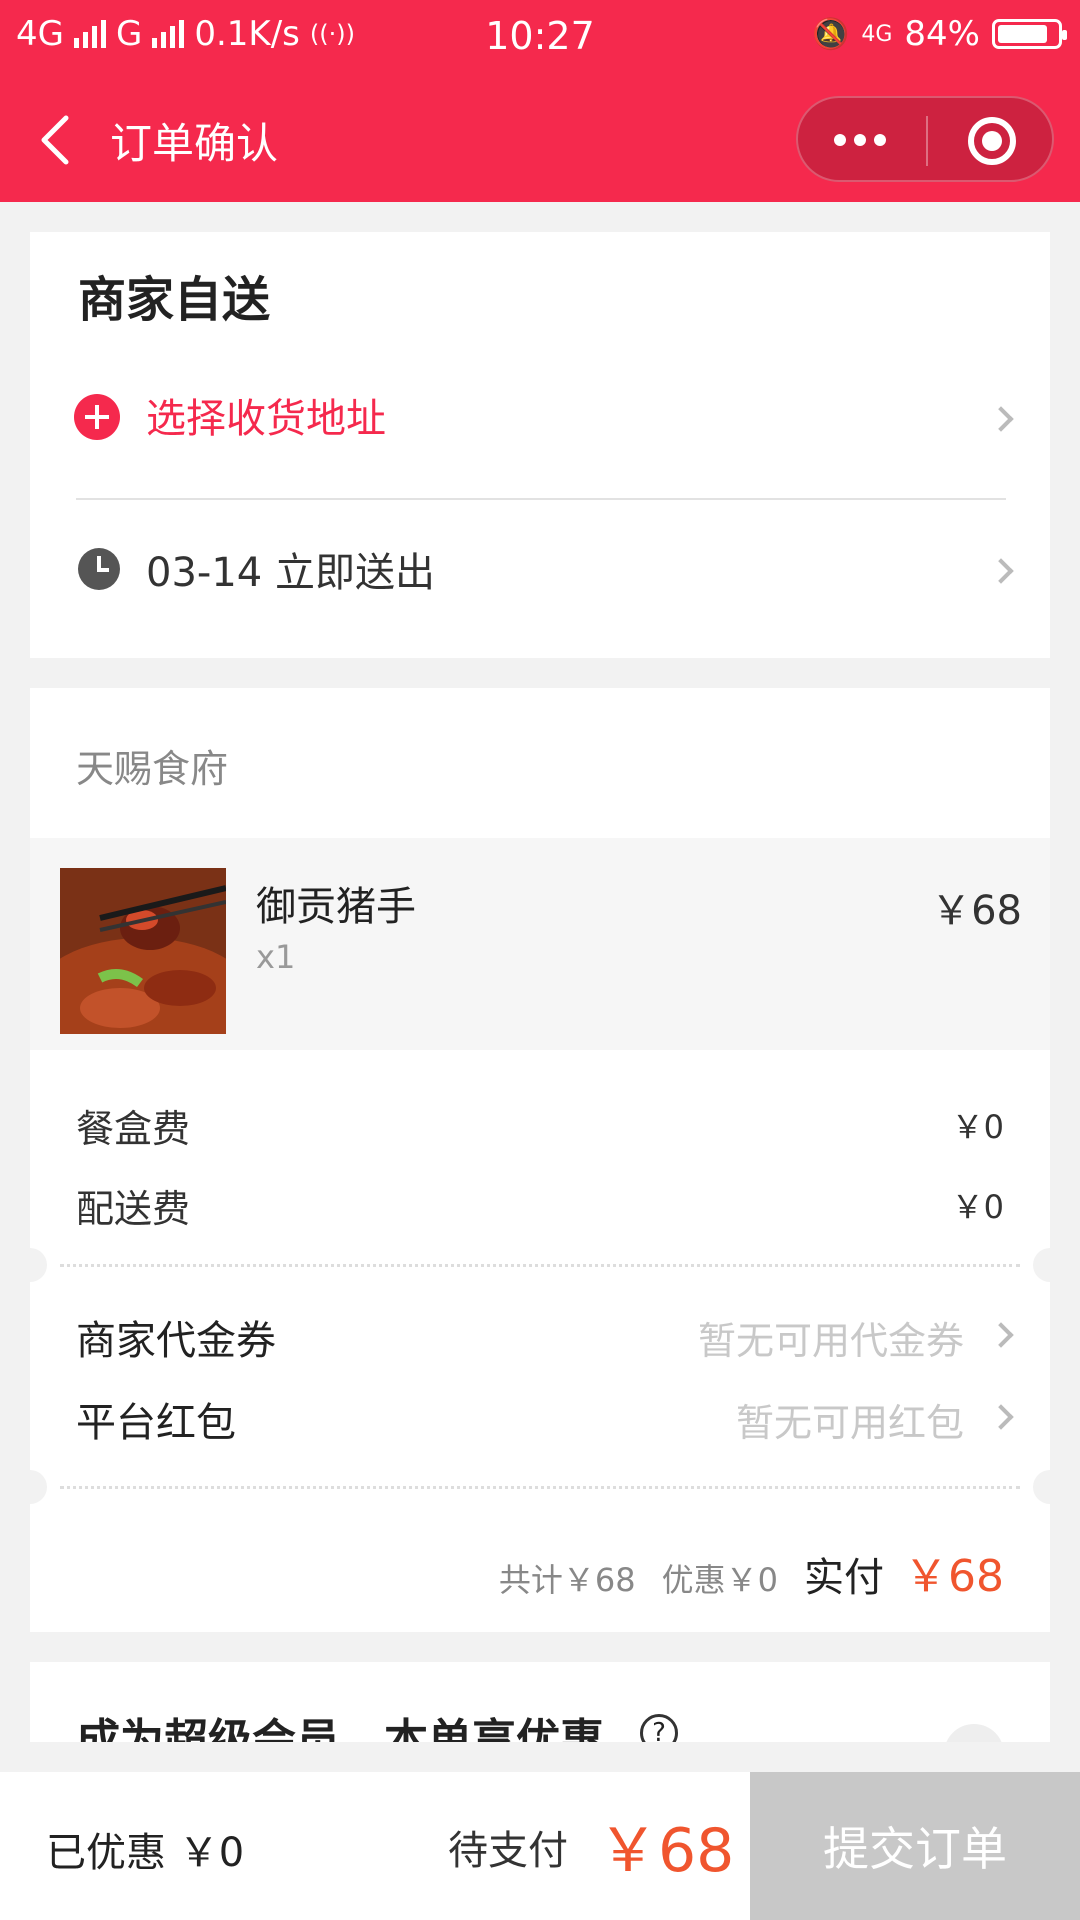 The height and width of the screenshot is (1920, 1080). I want to click on nav-bar: 订单确认, so click(540, 139).